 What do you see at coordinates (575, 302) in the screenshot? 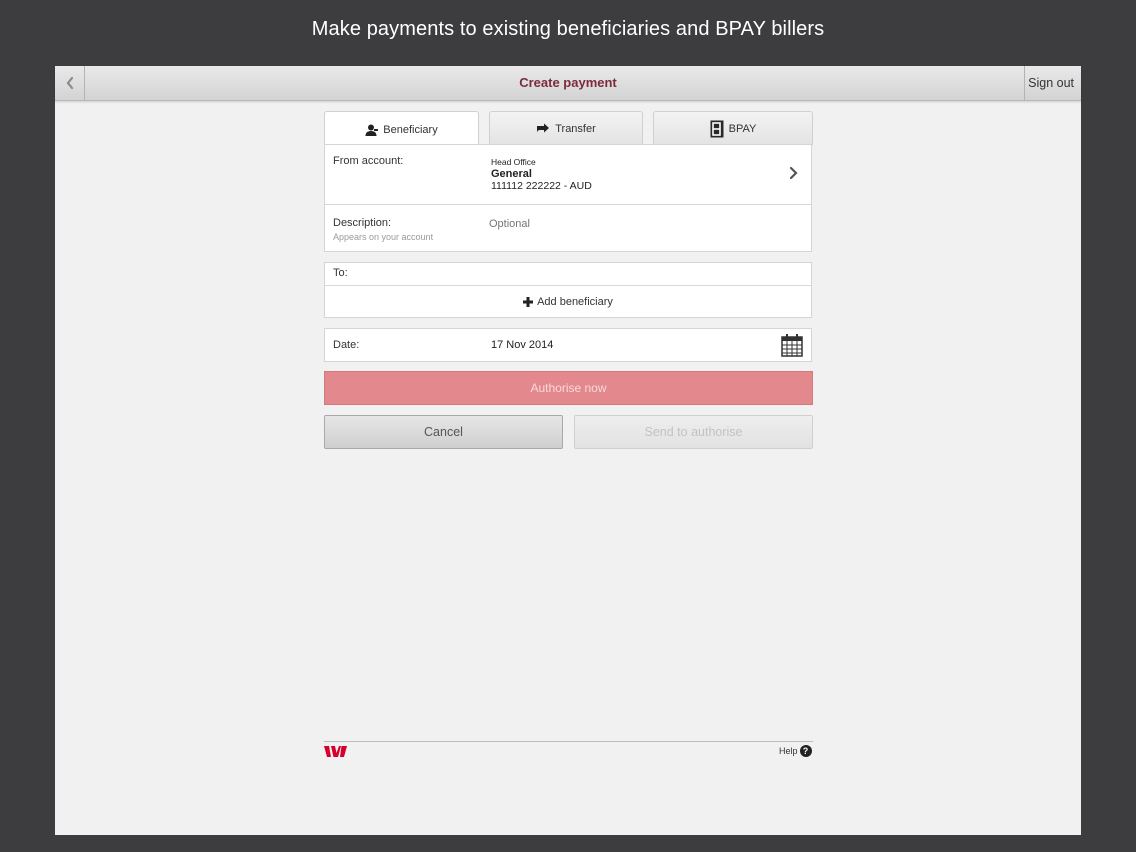
I see `add-beneficiary-label: Add beneficiary` at bounding box center [575, 302].